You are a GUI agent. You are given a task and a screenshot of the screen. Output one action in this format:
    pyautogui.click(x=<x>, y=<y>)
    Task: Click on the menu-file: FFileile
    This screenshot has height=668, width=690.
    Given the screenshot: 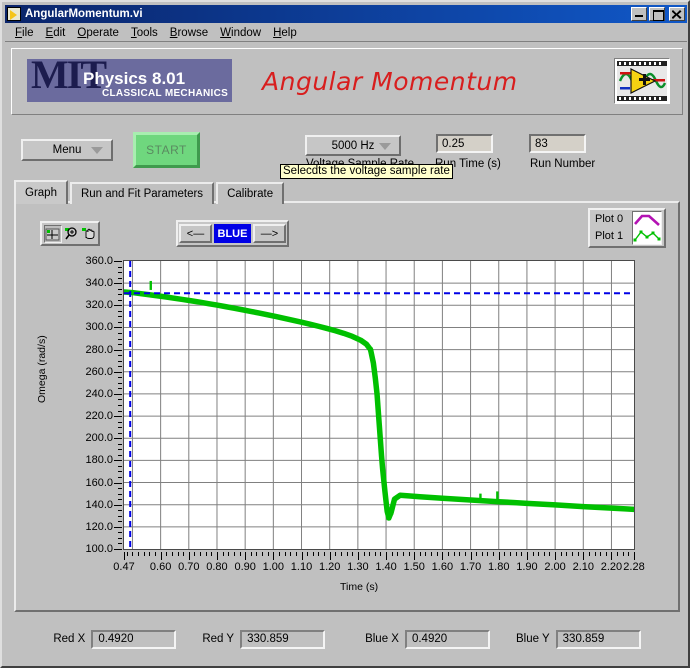 What is the action you would take?
    pyautogui.click(x=24, y=33)
    